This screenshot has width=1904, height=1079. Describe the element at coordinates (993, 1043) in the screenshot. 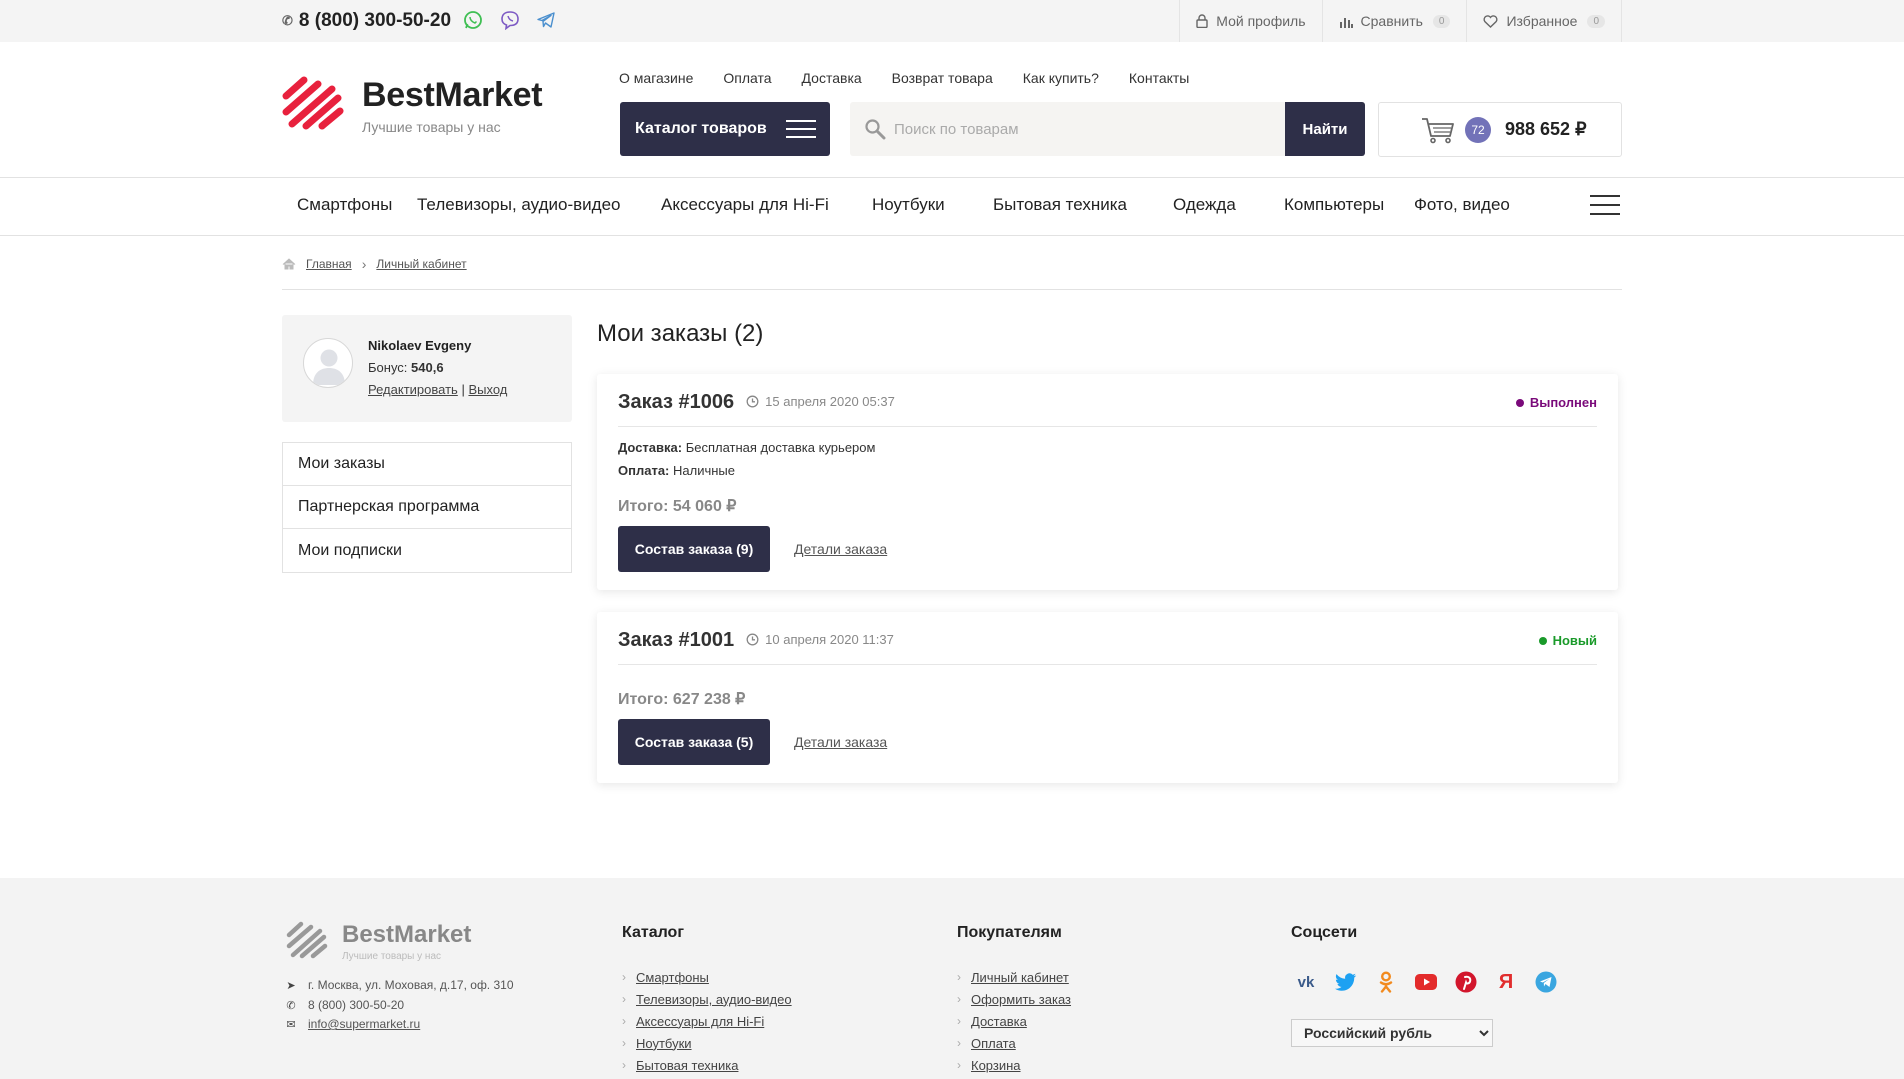

I see `footer-customers-link: Оплата` at that location.